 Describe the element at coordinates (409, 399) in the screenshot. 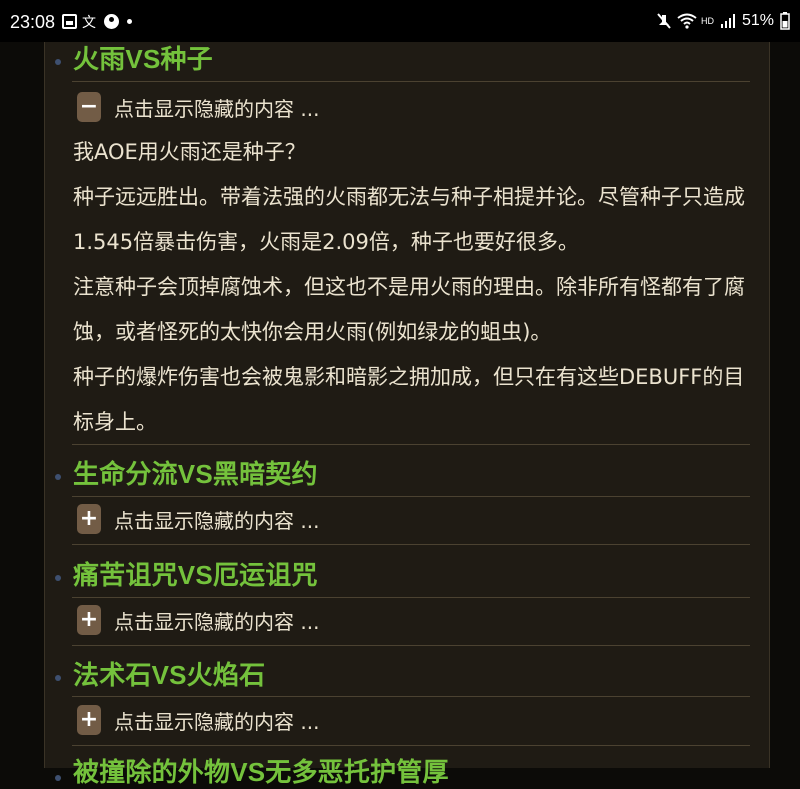

I see `paragraph: 种子的爆炸伤害也会被鬼影和暗影之拥加成，但只在有这些DEBUFF的目标身上。` at that location.